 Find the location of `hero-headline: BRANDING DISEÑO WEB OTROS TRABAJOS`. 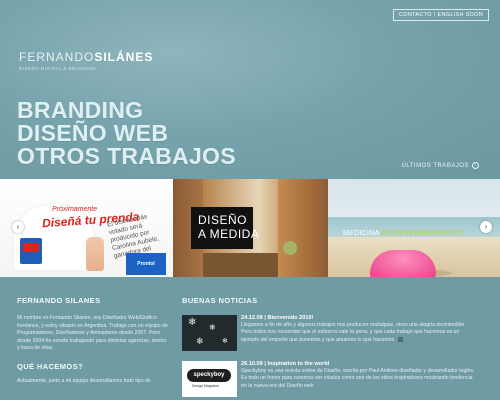

hero-headline: BRANDING DISEÑO WEB OTROS TRABAJOS is located at coordinates (126, 133).